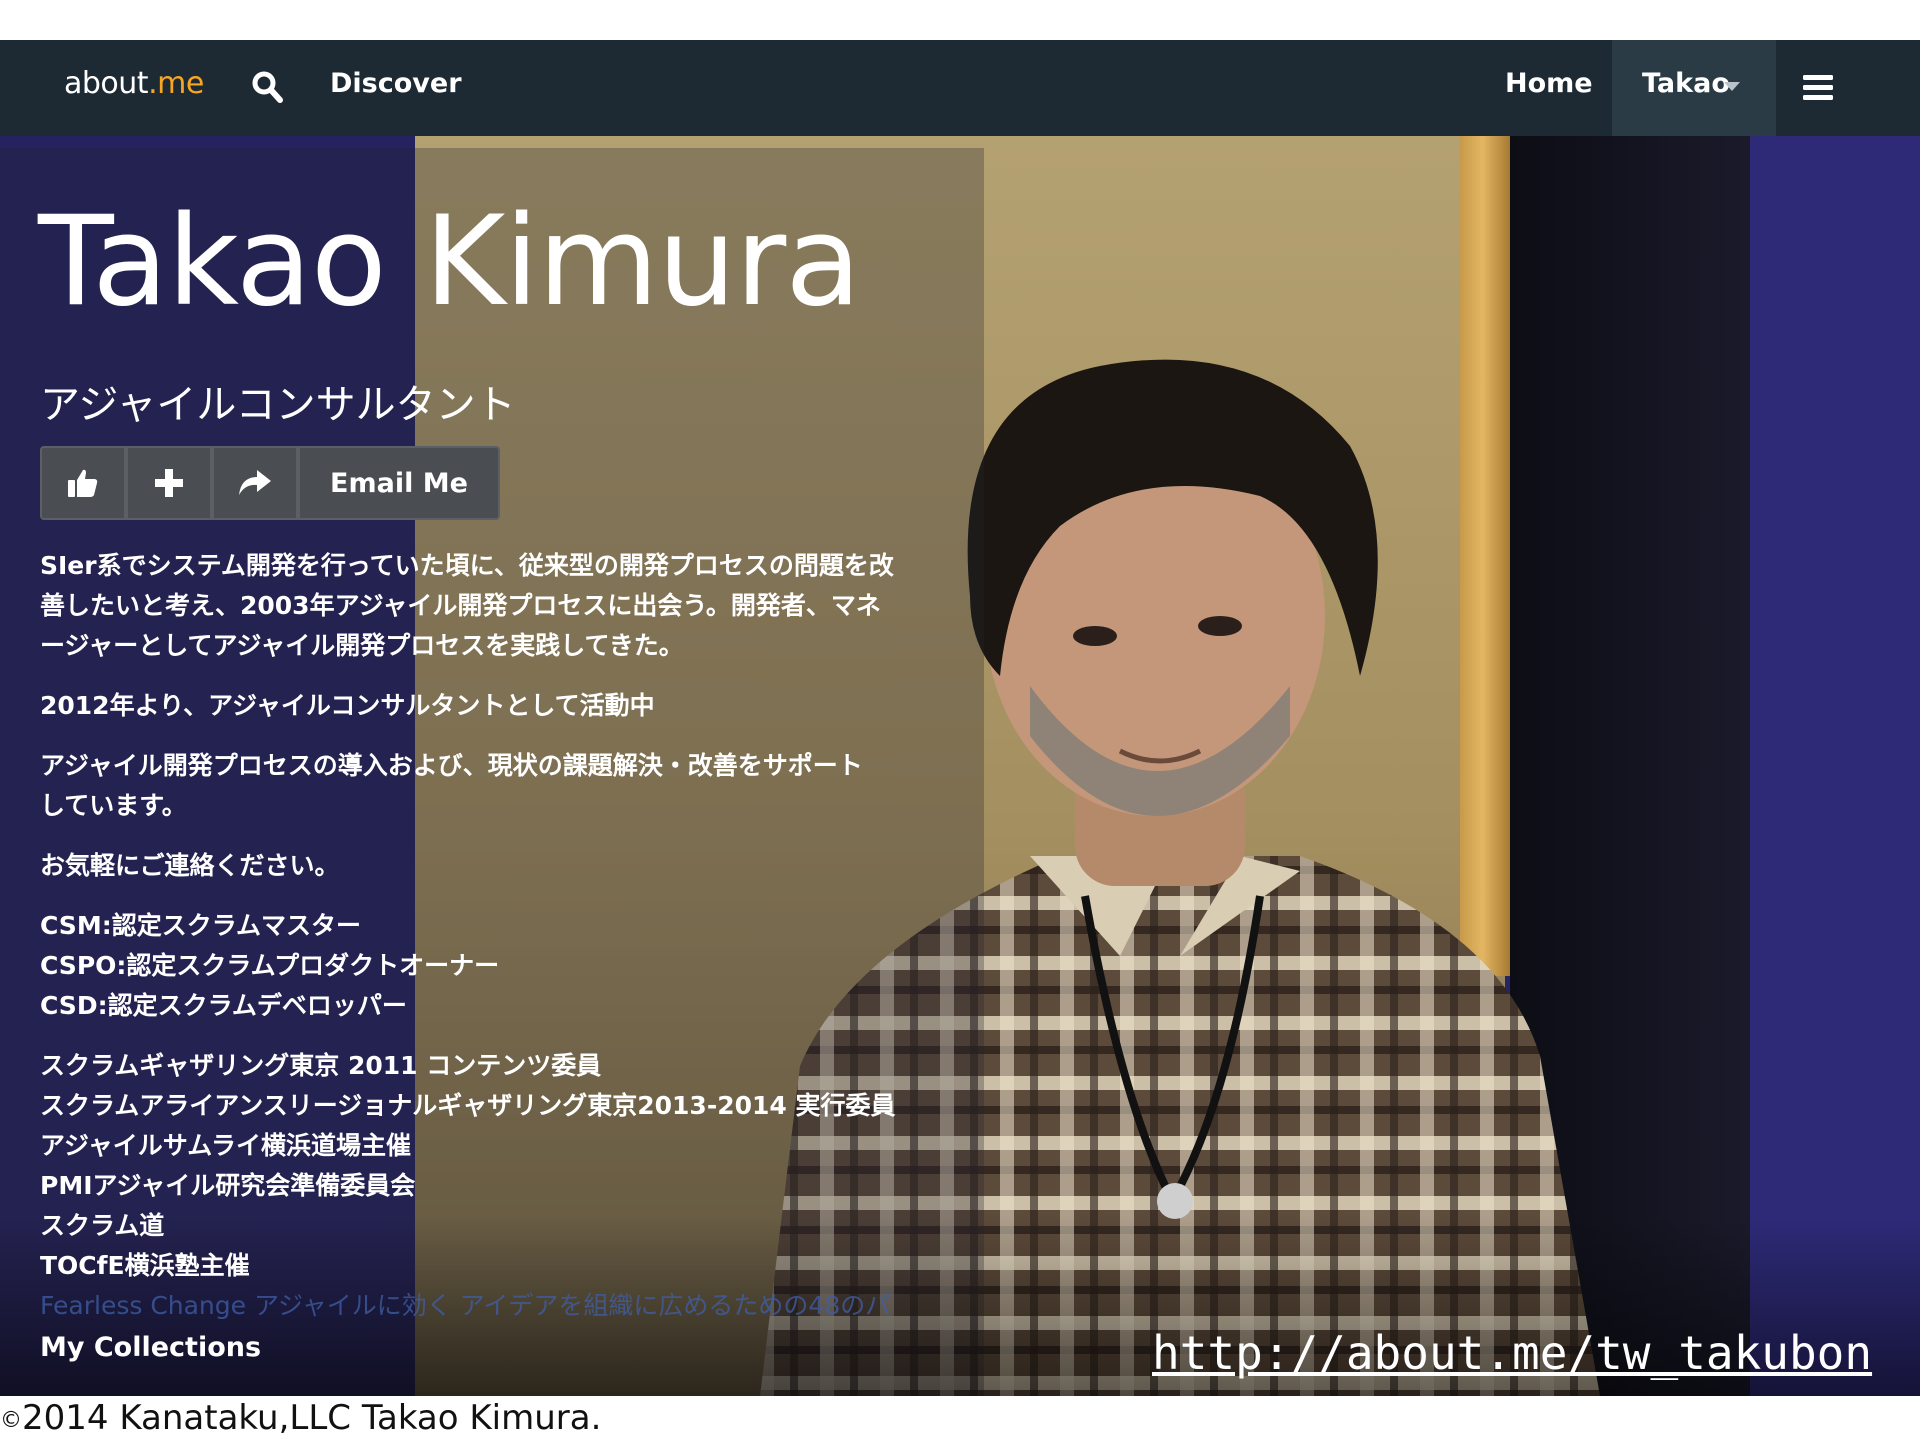 The width and height of the screenshot is (1920, 1440). Describe the element at coordinates (268, 88) in the screenshot. I see `search-icon` at that location.